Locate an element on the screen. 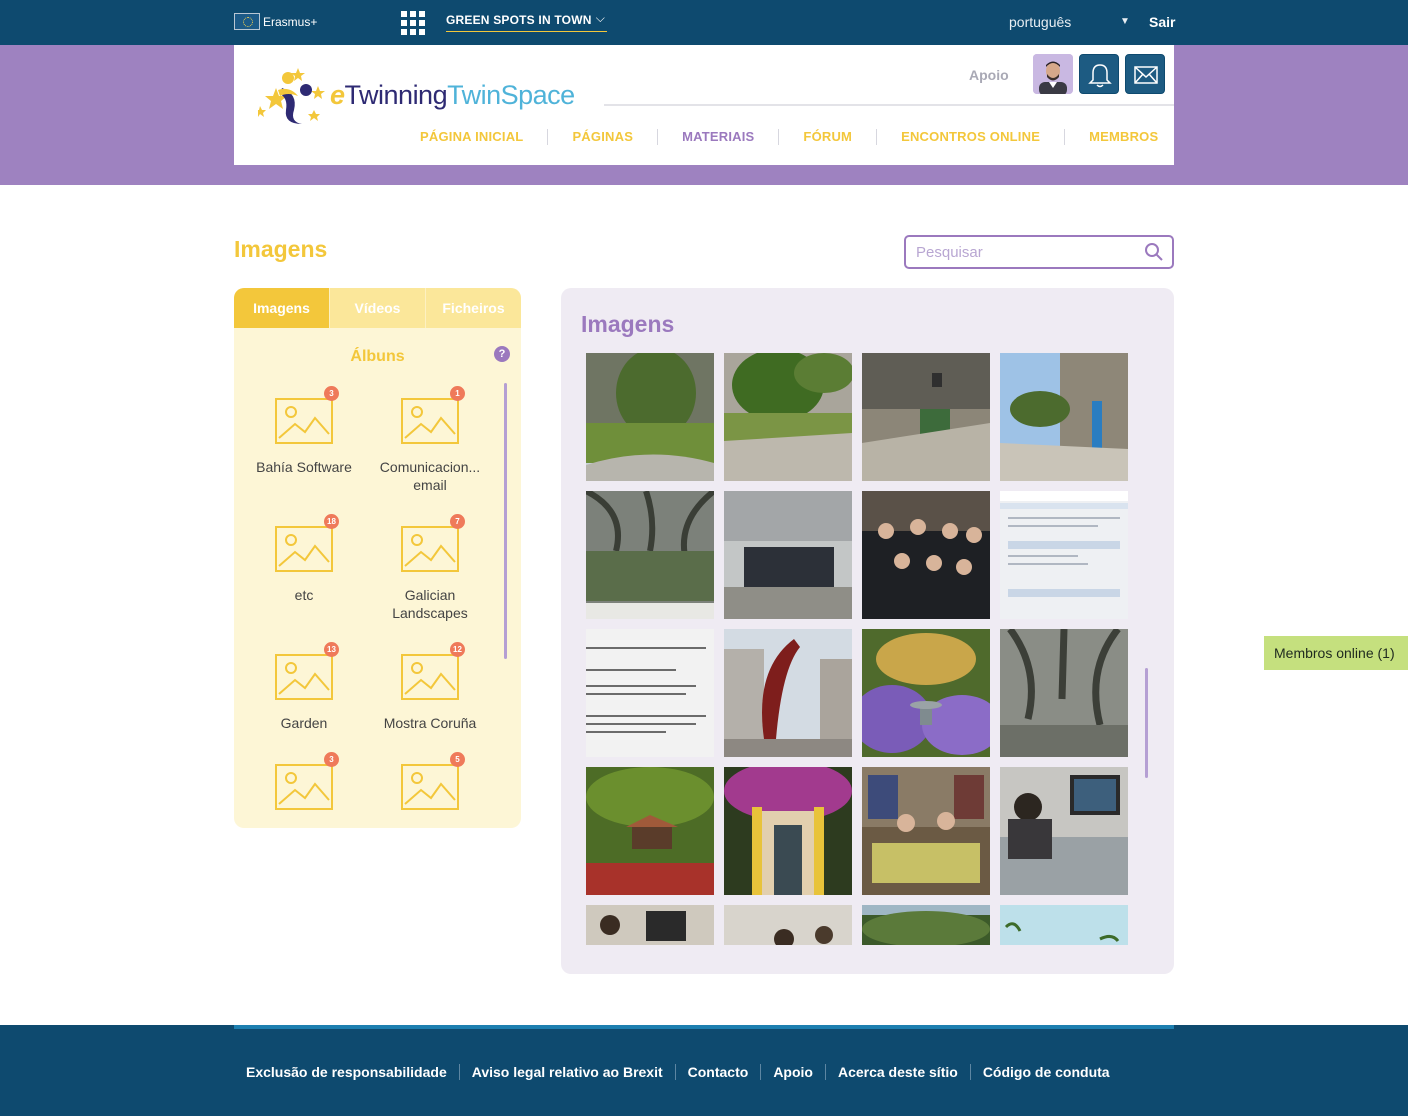 The image size is (1408, 1116). erasmus-logo: Erasmus+ is located at coordinates (275, 21).